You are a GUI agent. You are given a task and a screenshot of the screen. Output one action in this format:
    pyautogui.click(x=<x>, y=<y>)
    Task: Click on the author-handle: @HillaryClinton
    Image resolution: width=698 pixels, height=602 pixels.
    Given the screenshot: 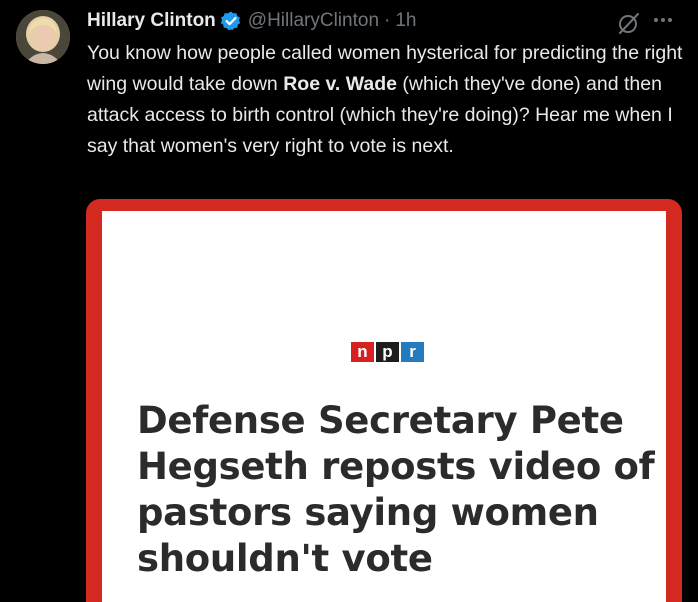 What is the action you would take?
    pyautogui.click(x=313, y=21)
    